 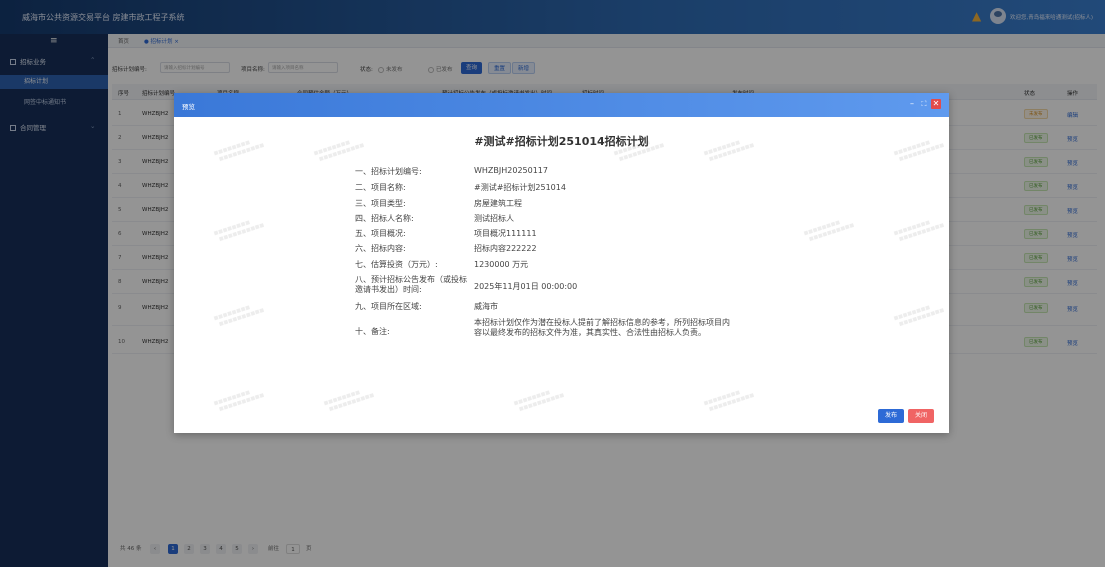 I want to click on dialog-title: 预览, so click(x=188, y=107).